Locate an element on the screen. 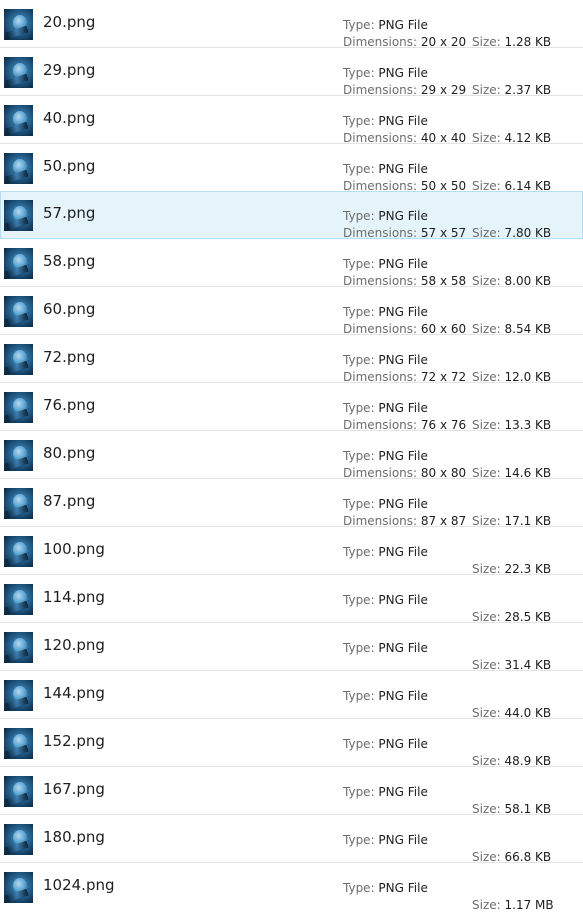 This screenshot has height=919, width=583. size-value: 13.3 KB is located at coordinates (528, 425).